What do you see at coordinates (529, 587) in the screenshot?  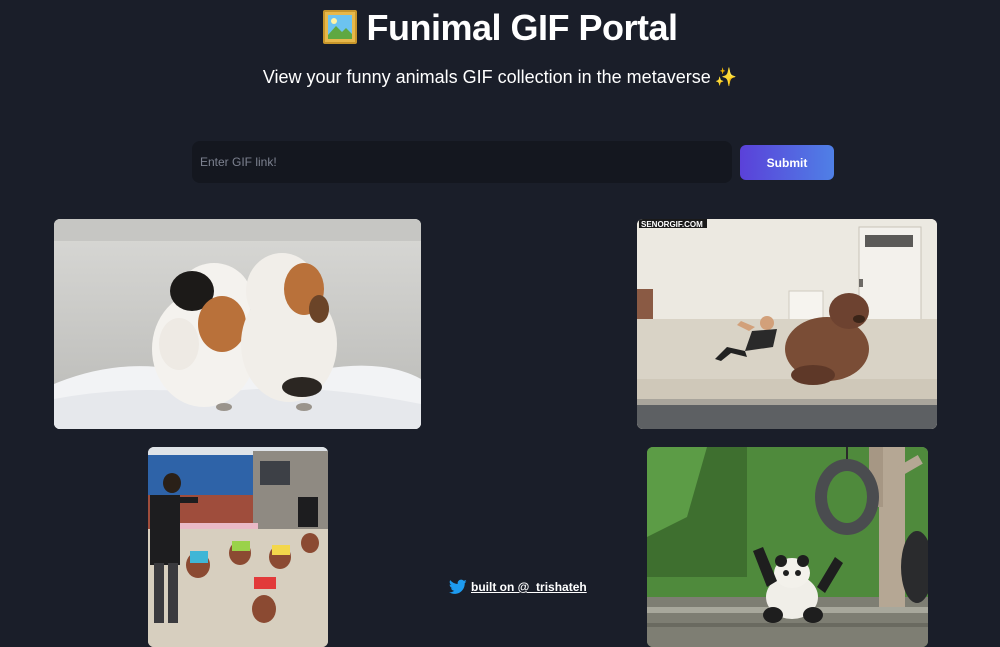 I see `built-on-link: built on @_trishateh` at bounding box center [529, 587].